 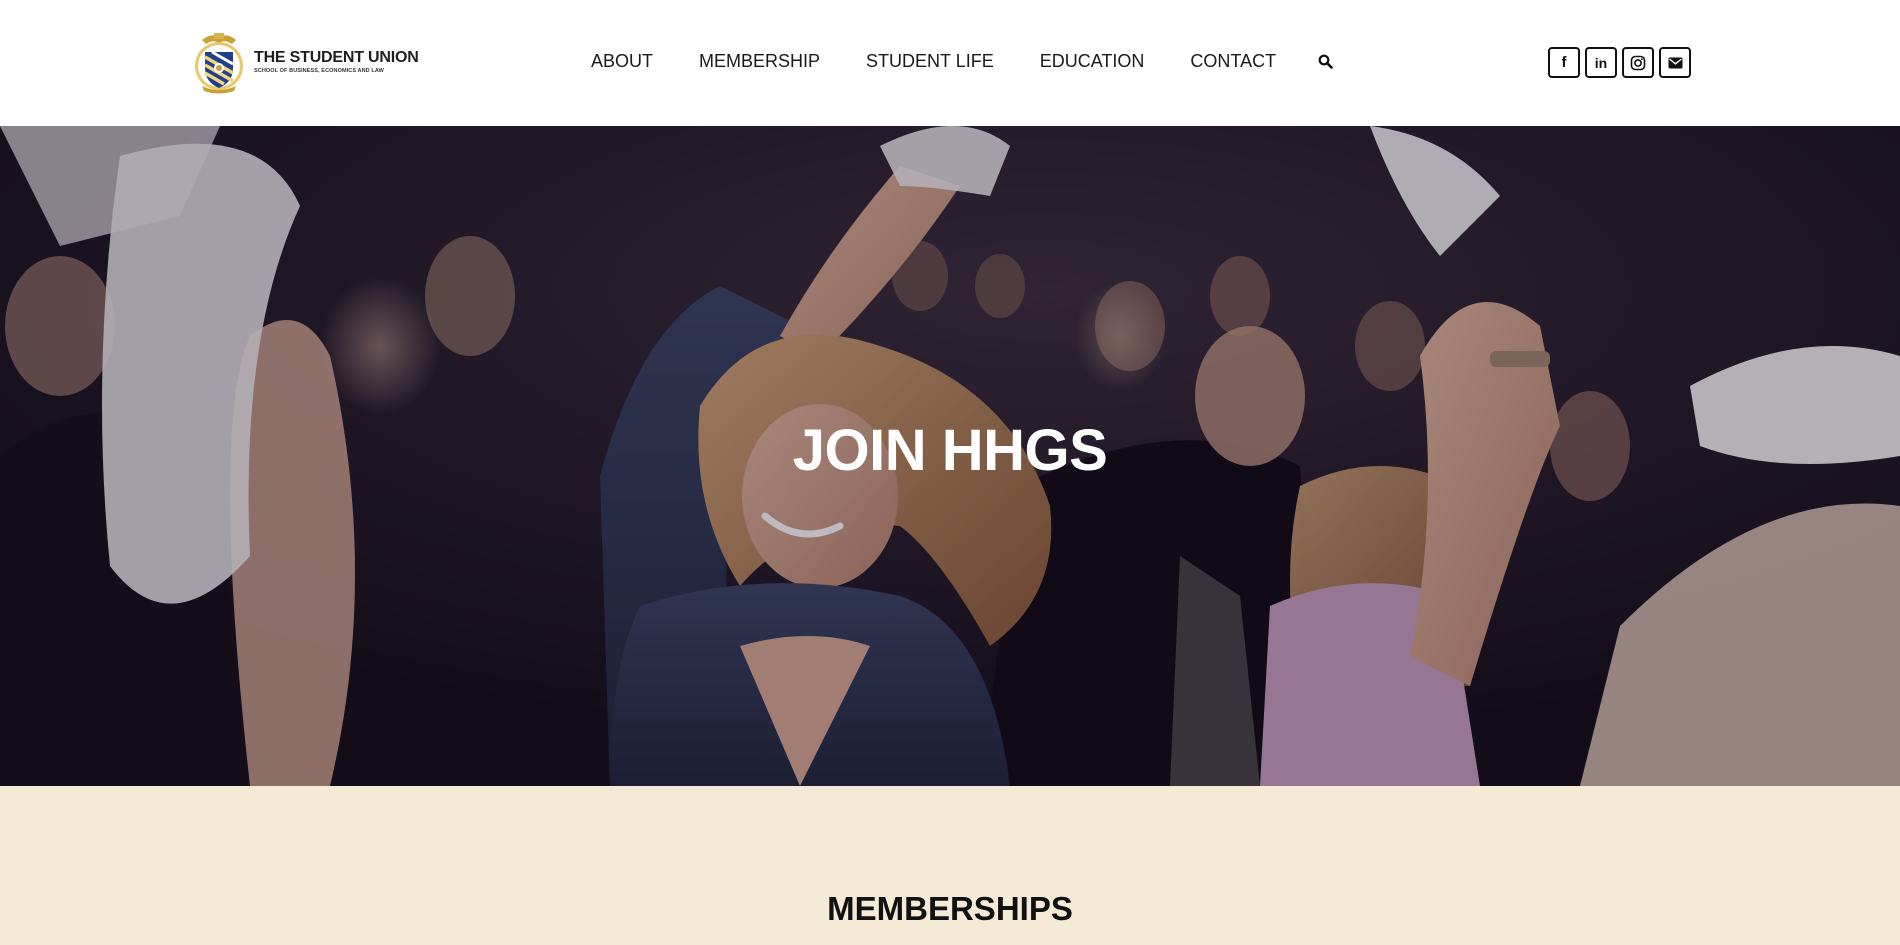 What do you see at coordinates (336, 57) in the screenshot?
I see `logo-title: THE STUDENT UNION` at bounding box center [336, 57].